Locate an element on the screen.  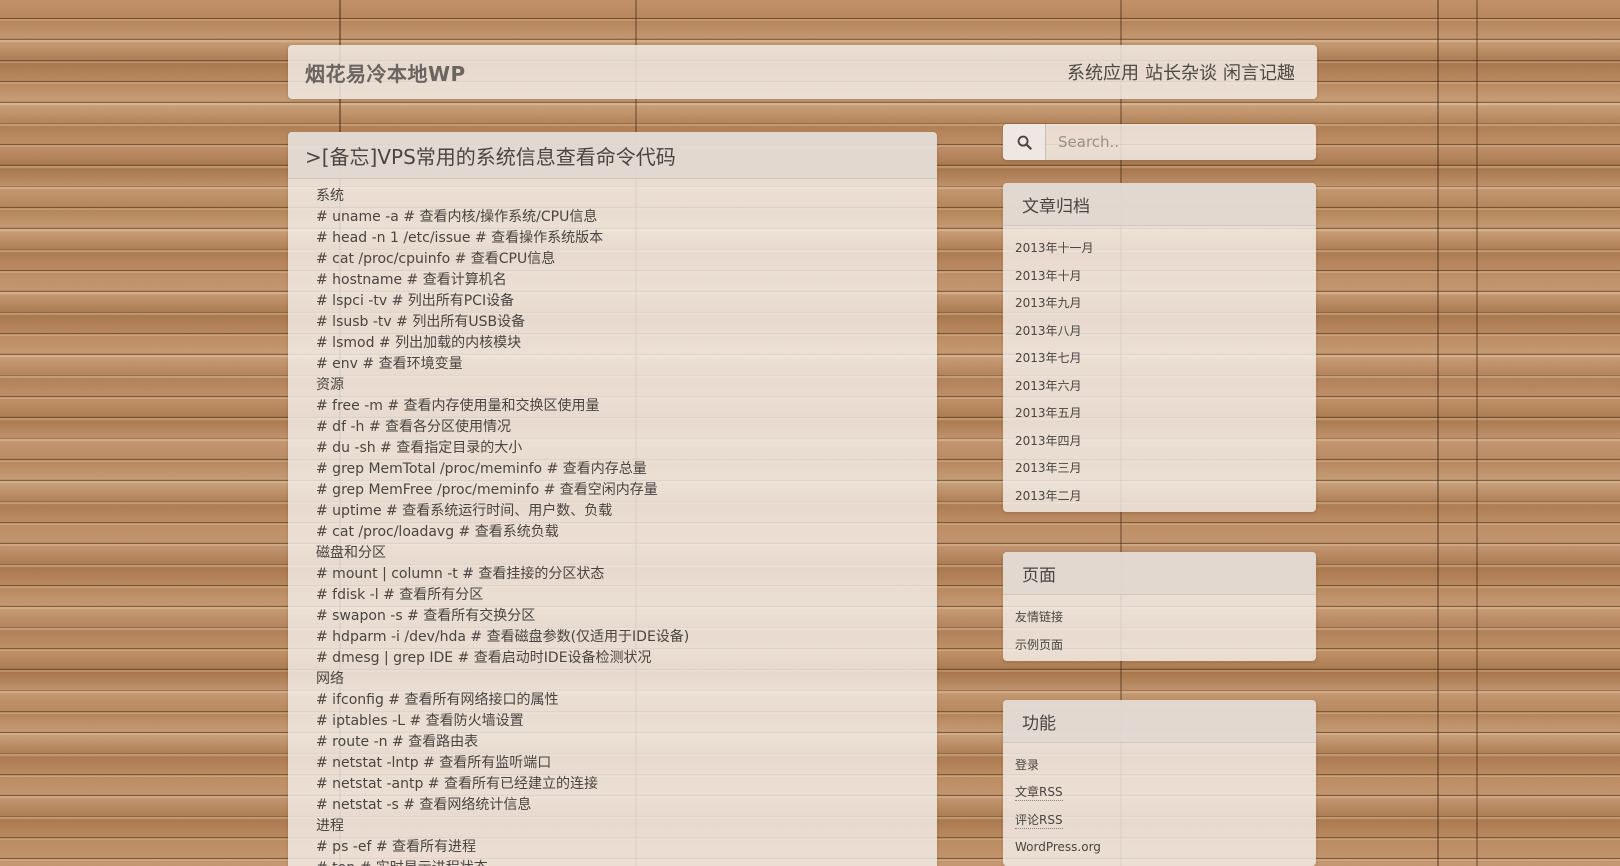
post-line: # lspci -tv # 列出所有PCI设备 is located at coordinates (415, 301).